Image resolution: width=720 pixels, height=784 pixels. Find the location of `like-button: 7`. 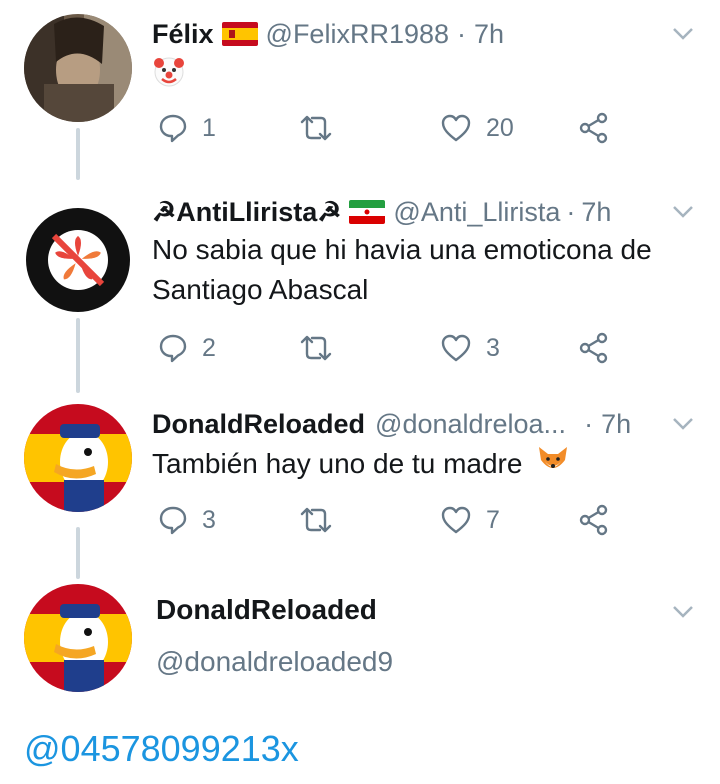

like-button: 7 is located at coordinates (470, 520).